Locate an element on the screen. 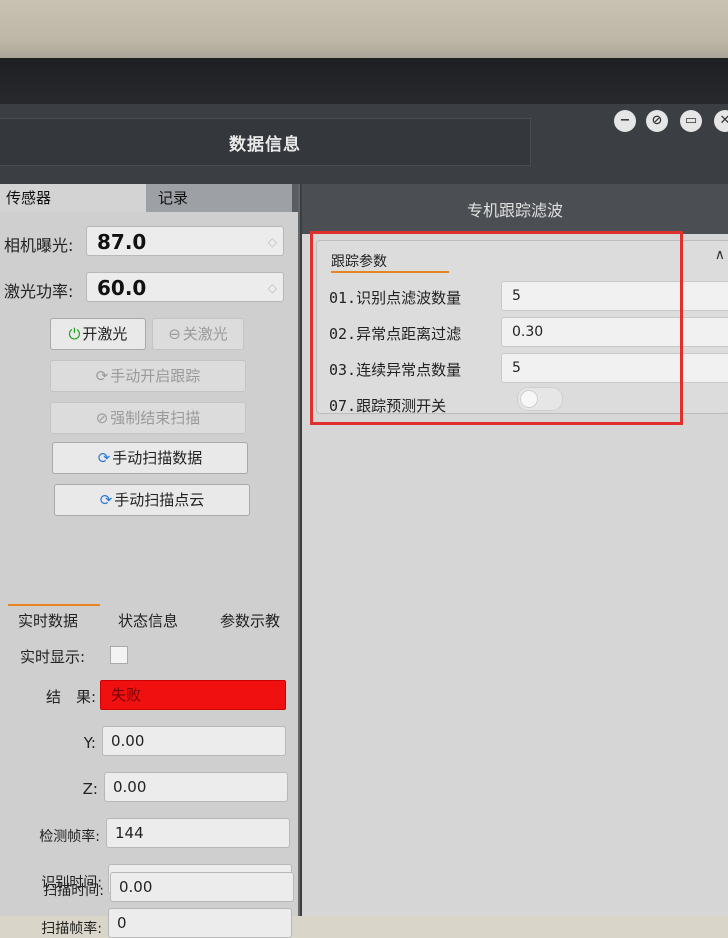 The width and height of the screenshot is (728, 938). window-title: 数据信息 is located at coordinates (265, 144).